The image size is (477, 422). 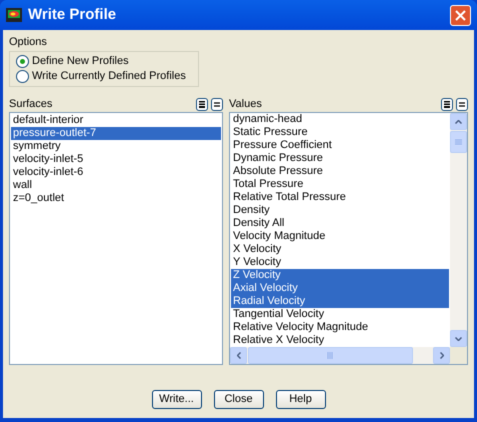 I want to click on scroll-down-button, so click(x=458, y=338).